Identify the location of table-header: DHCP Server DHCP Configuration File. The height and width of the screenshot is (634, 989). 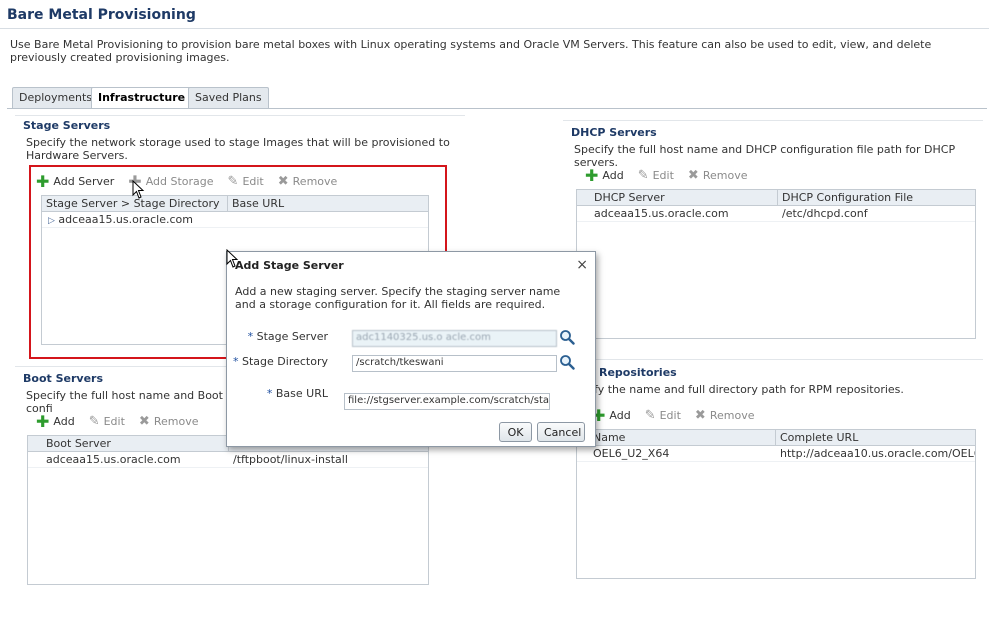
(776, 198).